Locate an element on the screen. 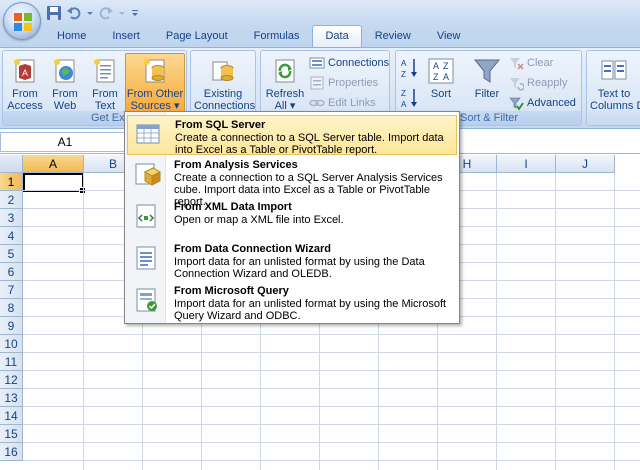 The image size is (640, 470). sort-label: Sort is located at coordinates (441, 94).